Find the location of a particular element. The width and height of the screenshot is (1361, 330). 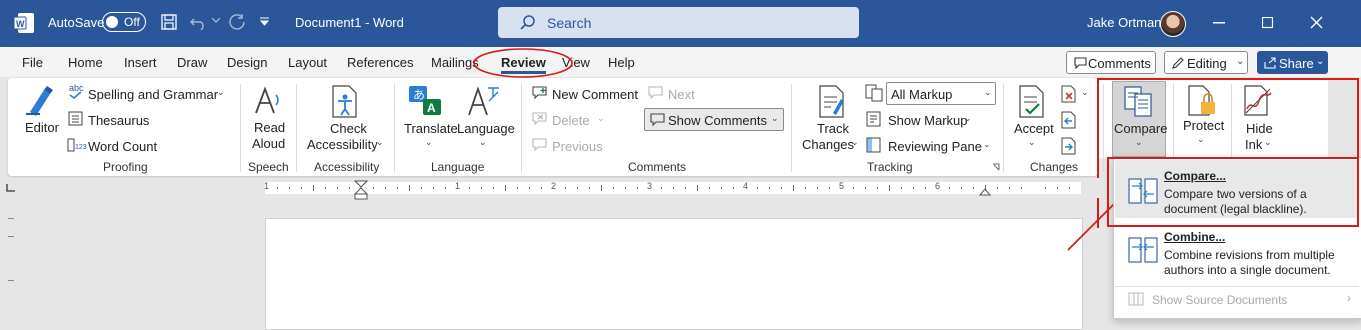

thesaurus-button: Thesaurus is located at coordinates (118, 120).